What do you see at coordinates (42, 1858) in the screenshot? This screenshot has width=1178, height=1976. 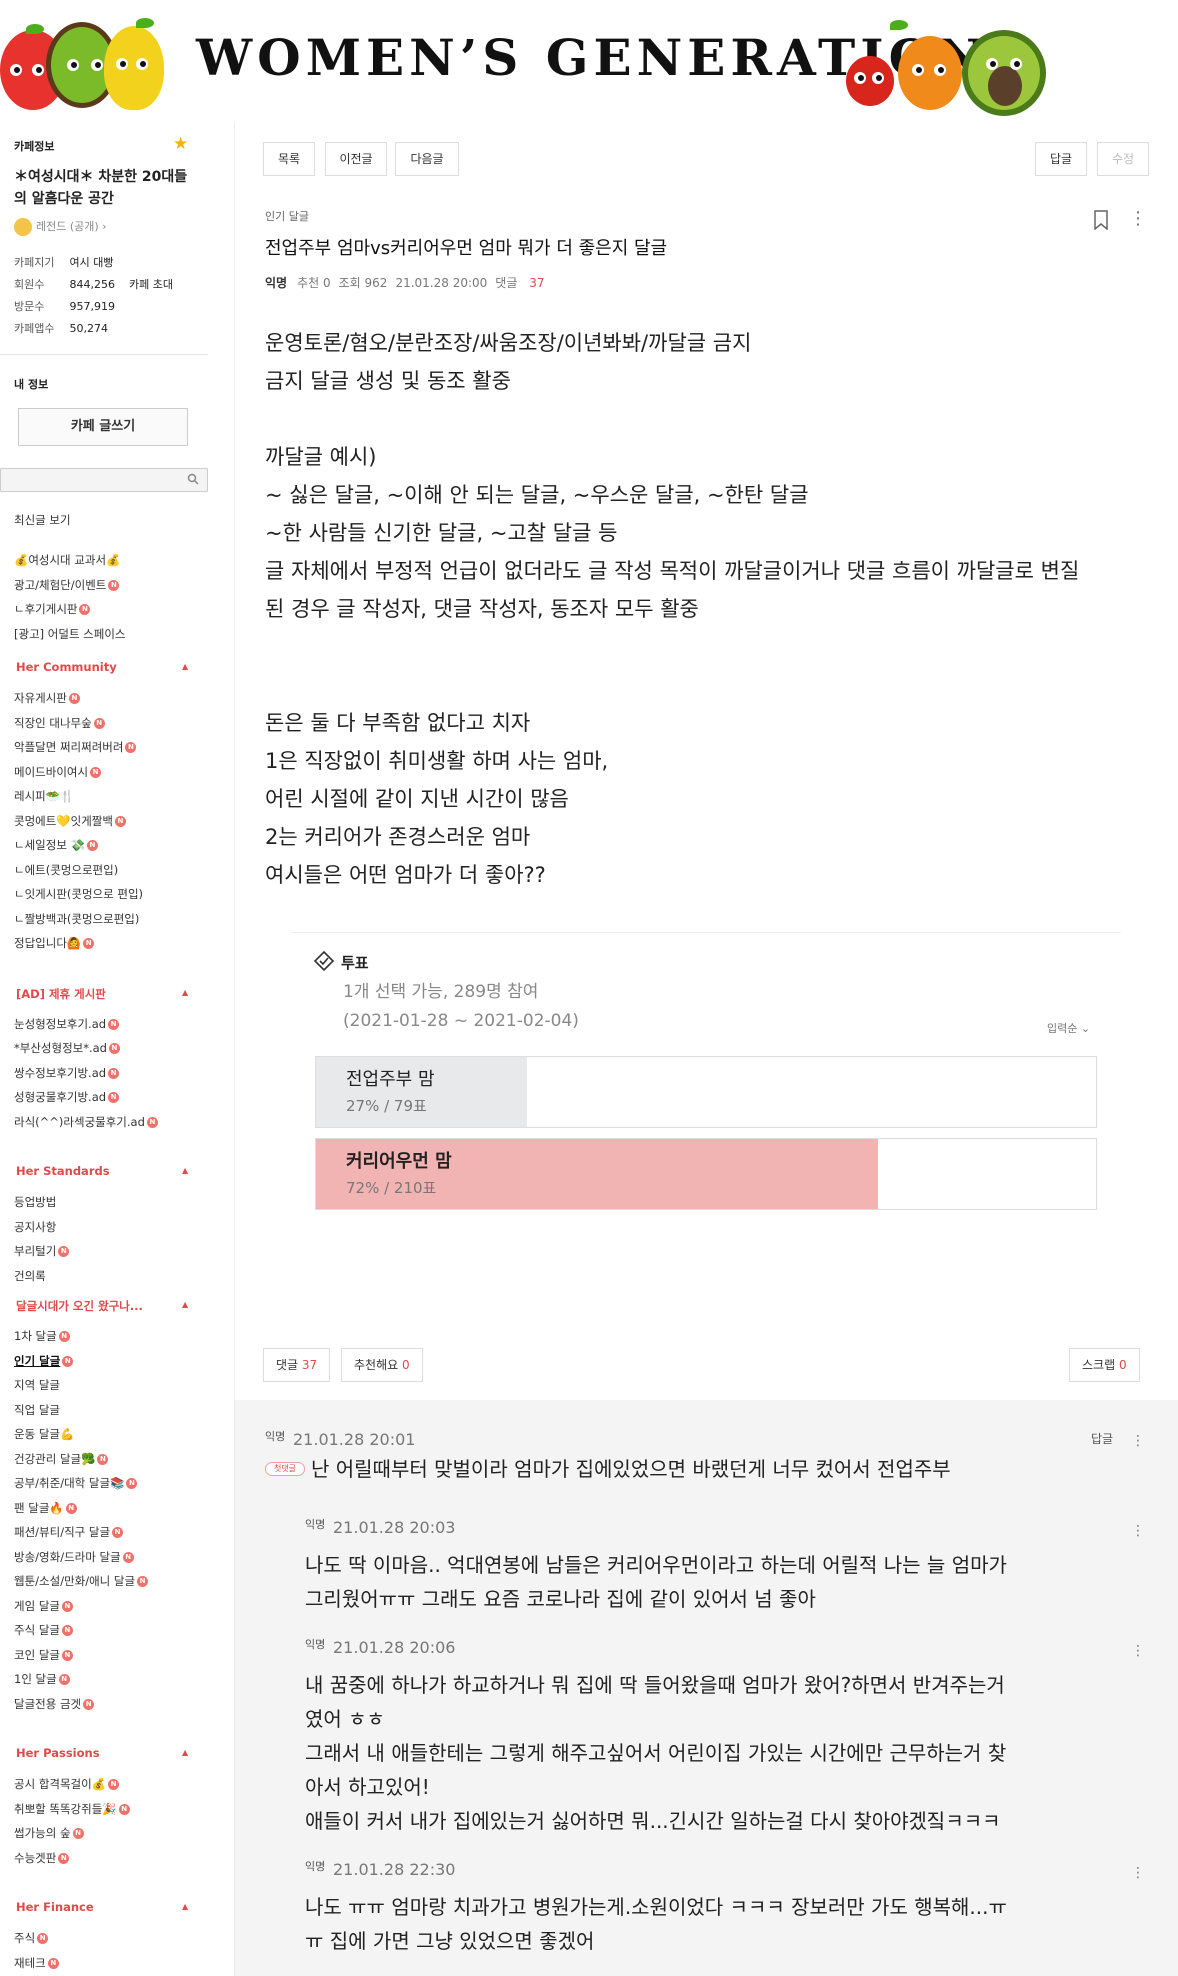 I see `sidebar-menu-item: 수능겟판 N` at bounding box center [42, 1858].